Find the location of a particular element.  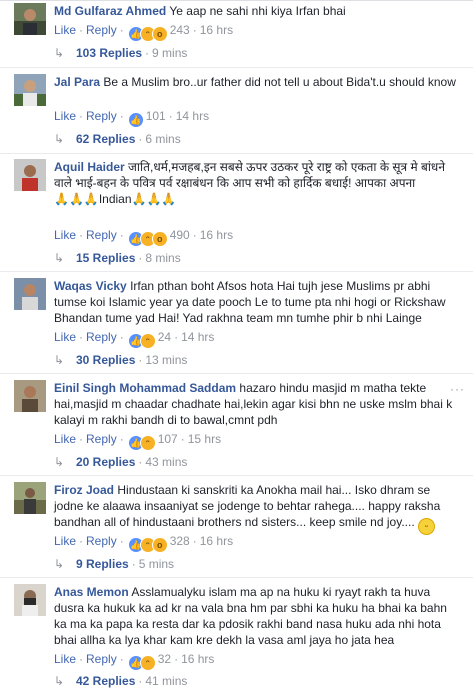

replies-time: 13 mins is located at coordinates (166, 360).